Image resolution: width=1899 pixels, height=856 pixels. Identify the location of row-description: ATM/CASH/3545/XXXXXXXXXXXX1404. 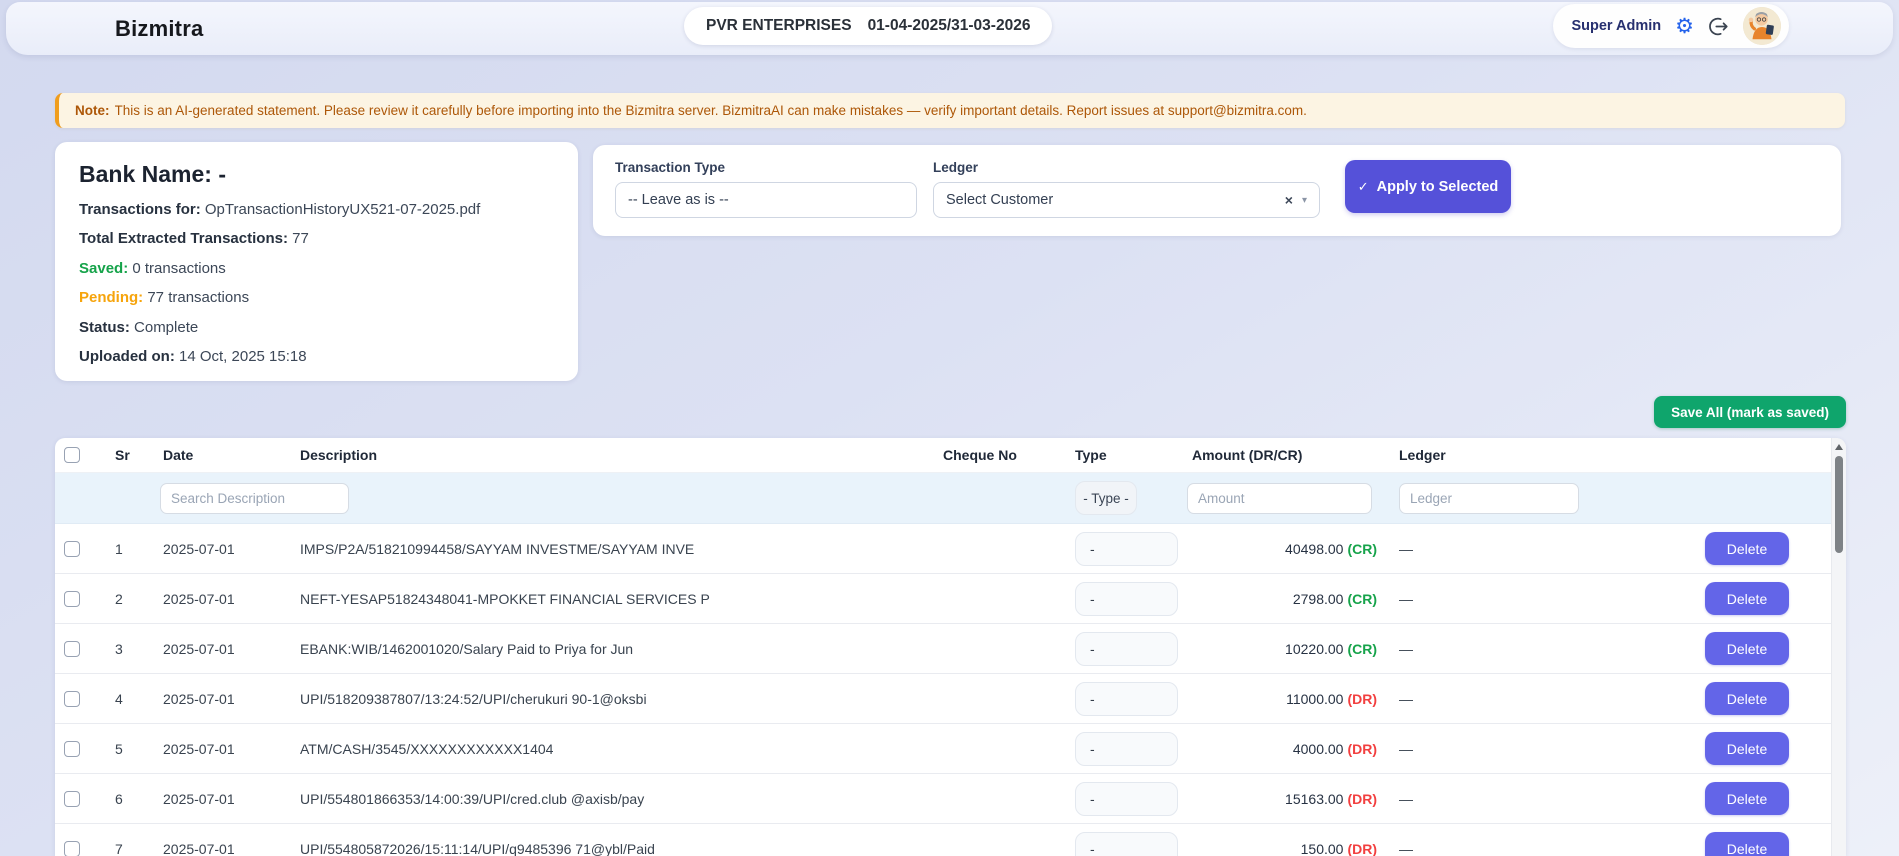
(427, 748).